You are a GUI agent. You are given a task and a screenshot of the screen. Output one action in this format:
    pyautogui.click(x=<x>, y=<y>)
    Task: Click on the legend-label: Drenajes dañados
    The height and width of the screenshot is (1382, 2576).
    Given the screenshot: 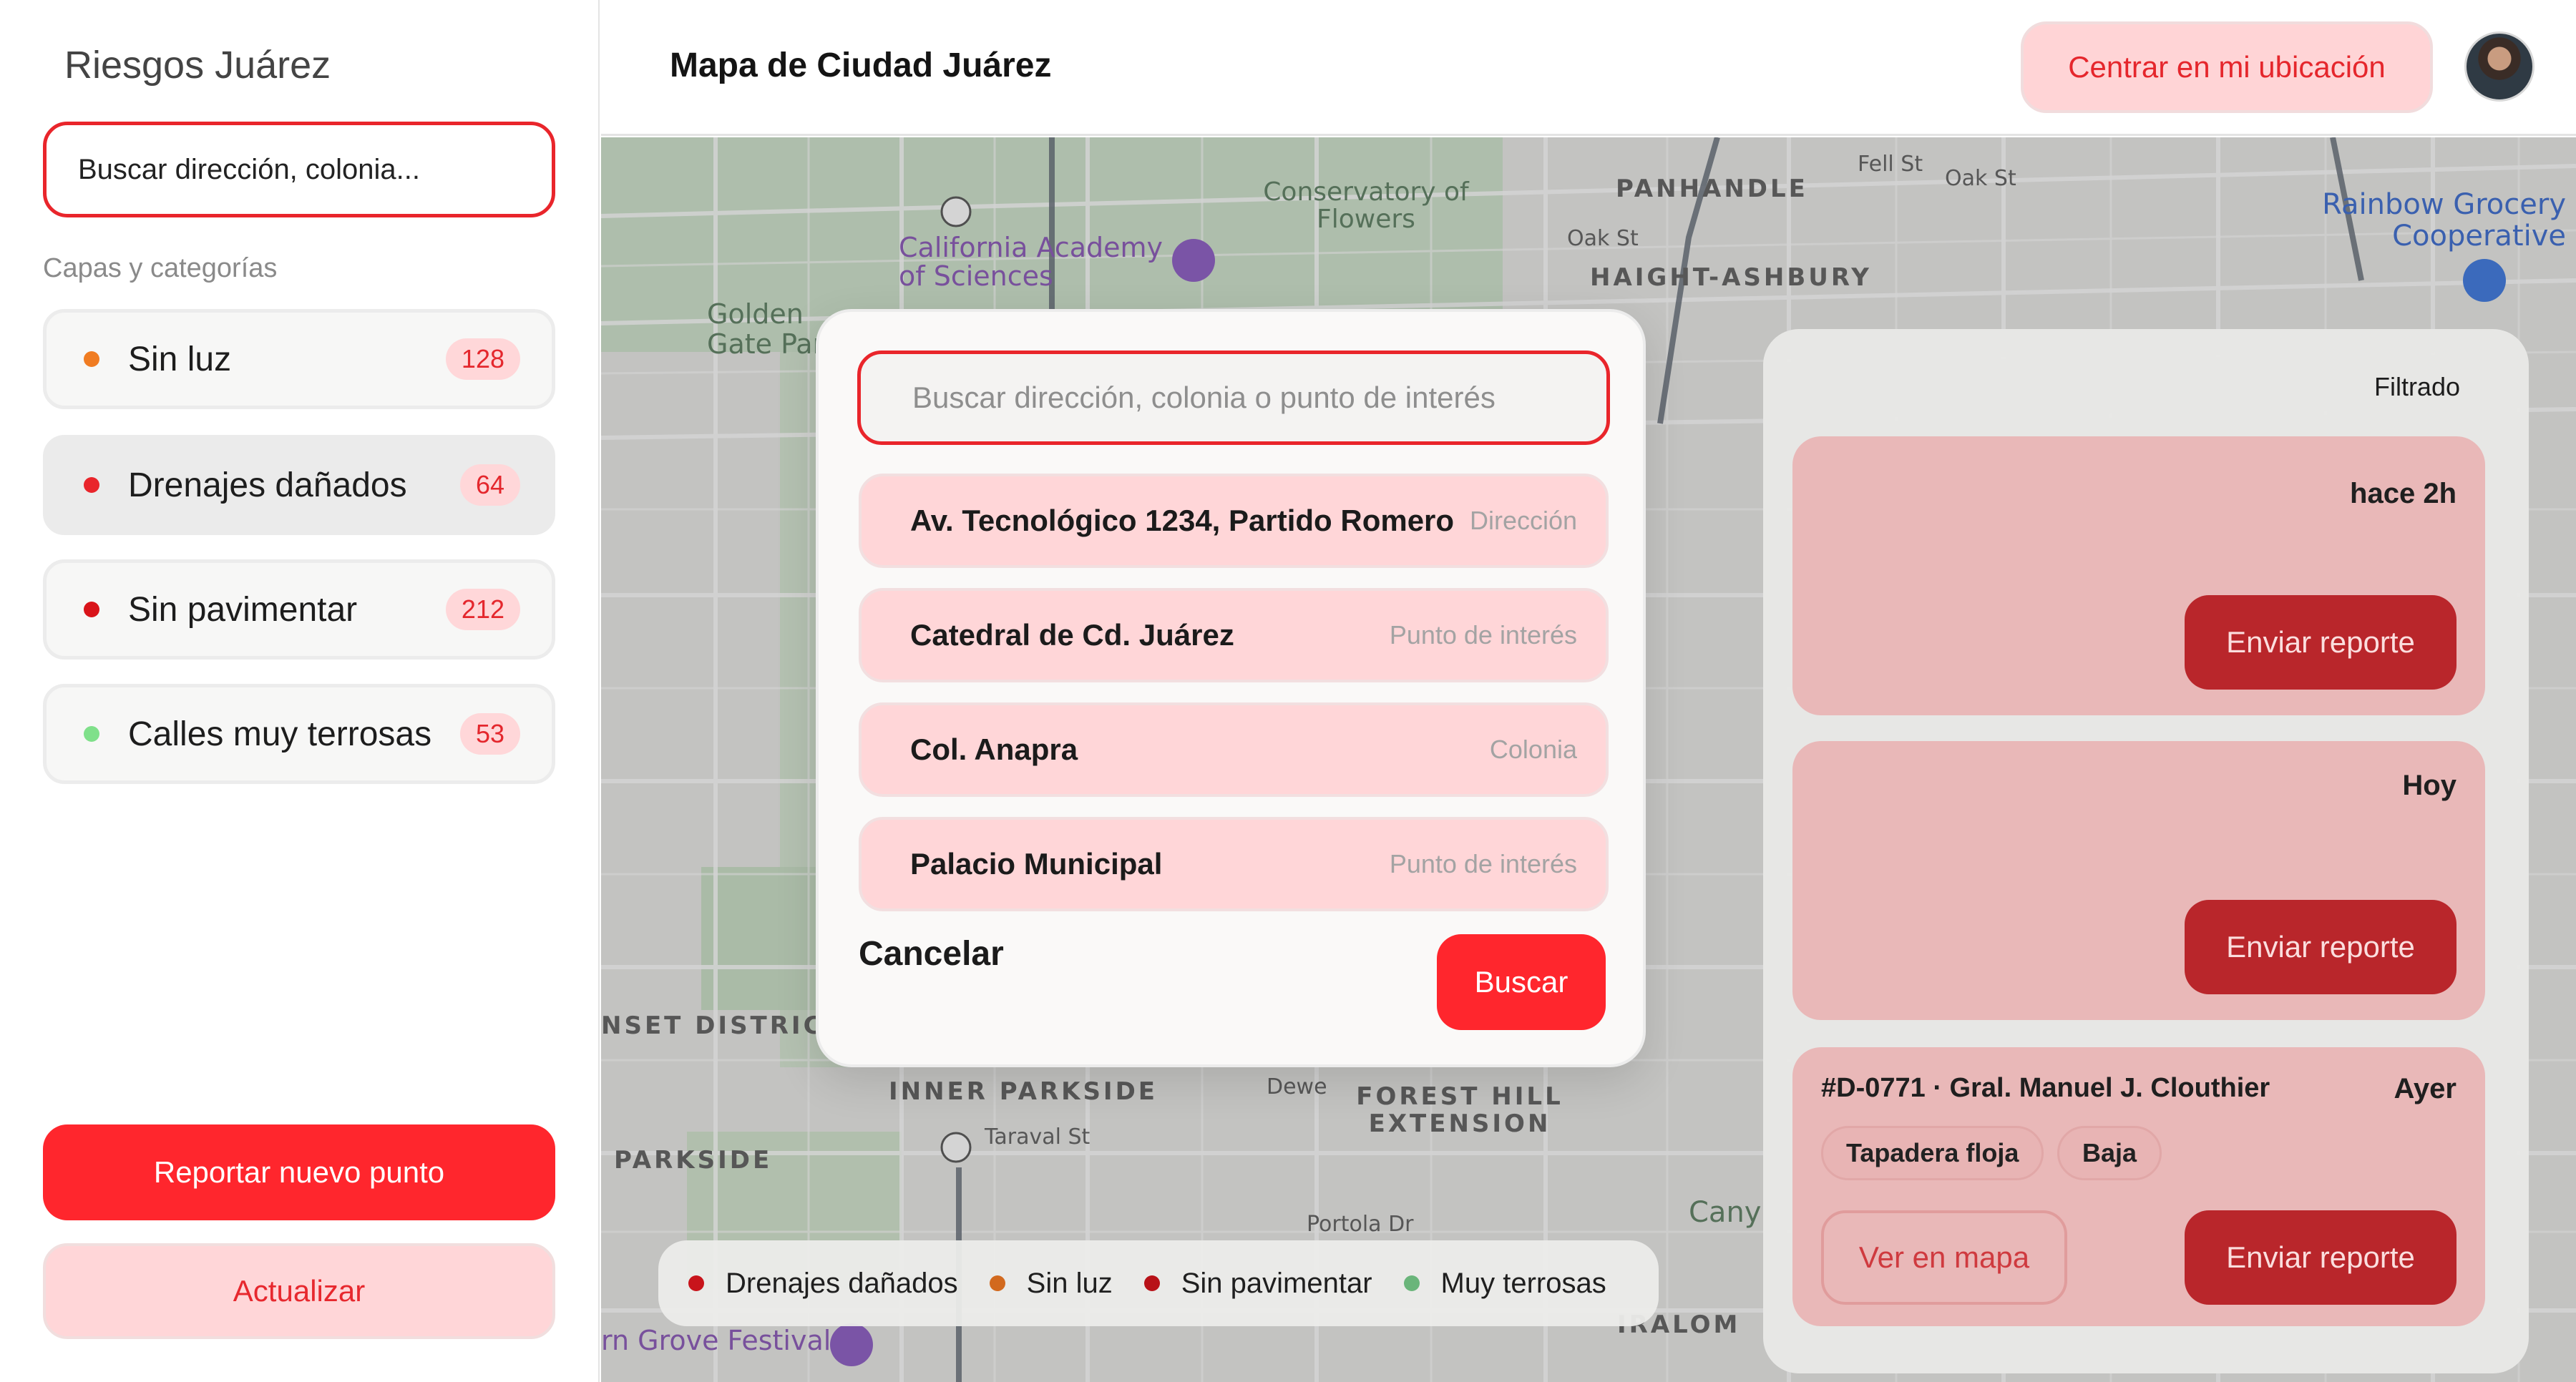 What is the action you would take?
    pyautogui.click(x=842, y=1283)
    